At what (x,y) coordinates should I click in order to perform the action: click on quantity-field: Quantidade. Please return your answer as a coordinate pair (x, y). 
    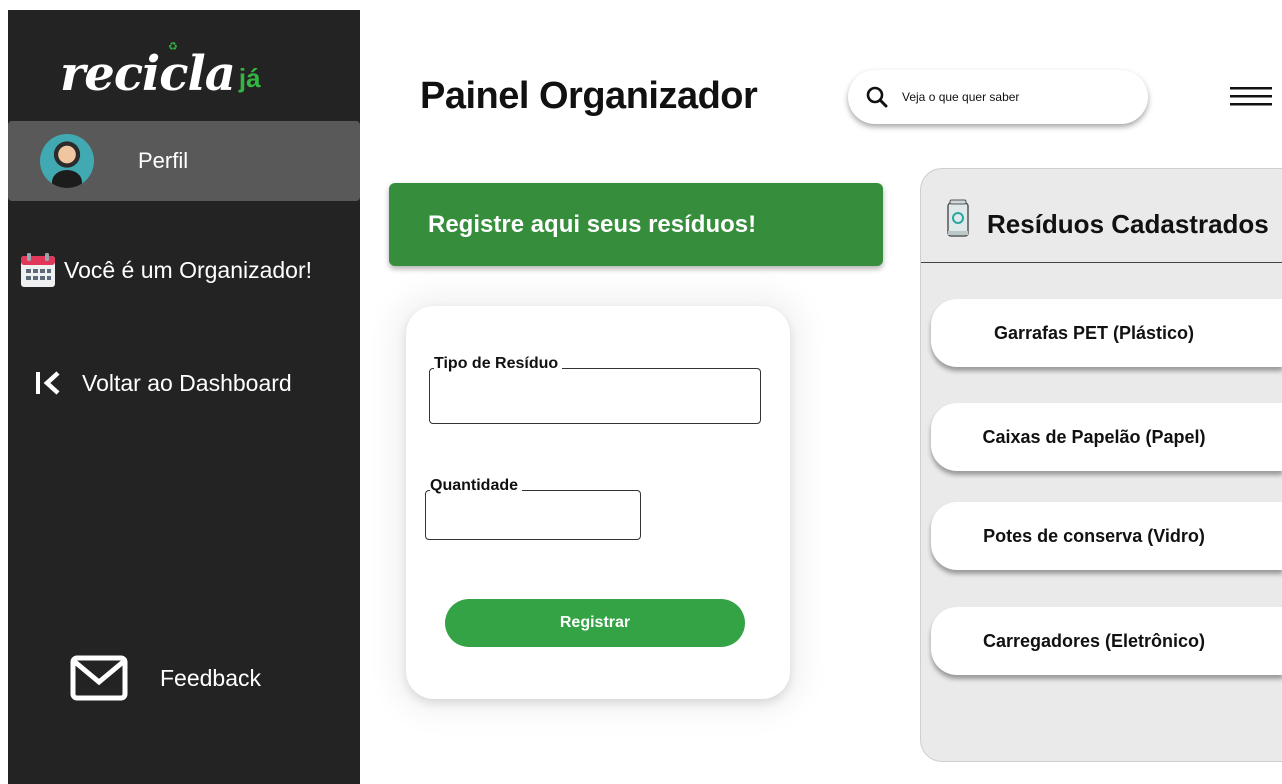
    Looking at the image, I should click on (533, 508).